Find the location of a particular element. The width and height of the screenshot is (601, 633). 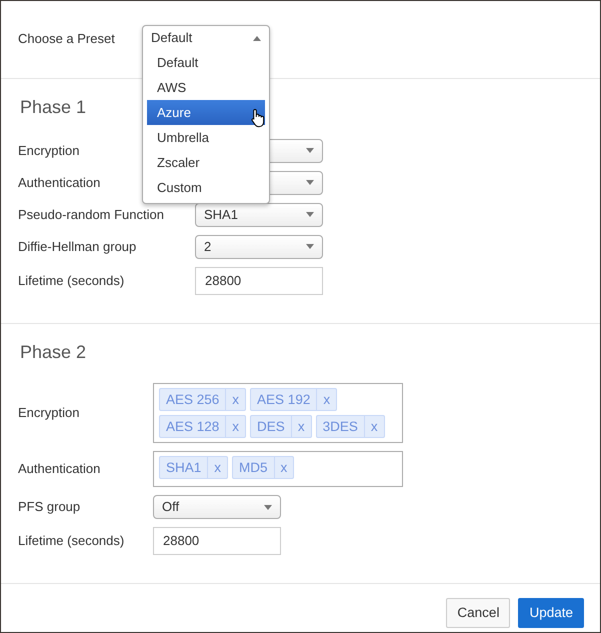

section-heading: Phase 1 is located at coordinates (53, 108).